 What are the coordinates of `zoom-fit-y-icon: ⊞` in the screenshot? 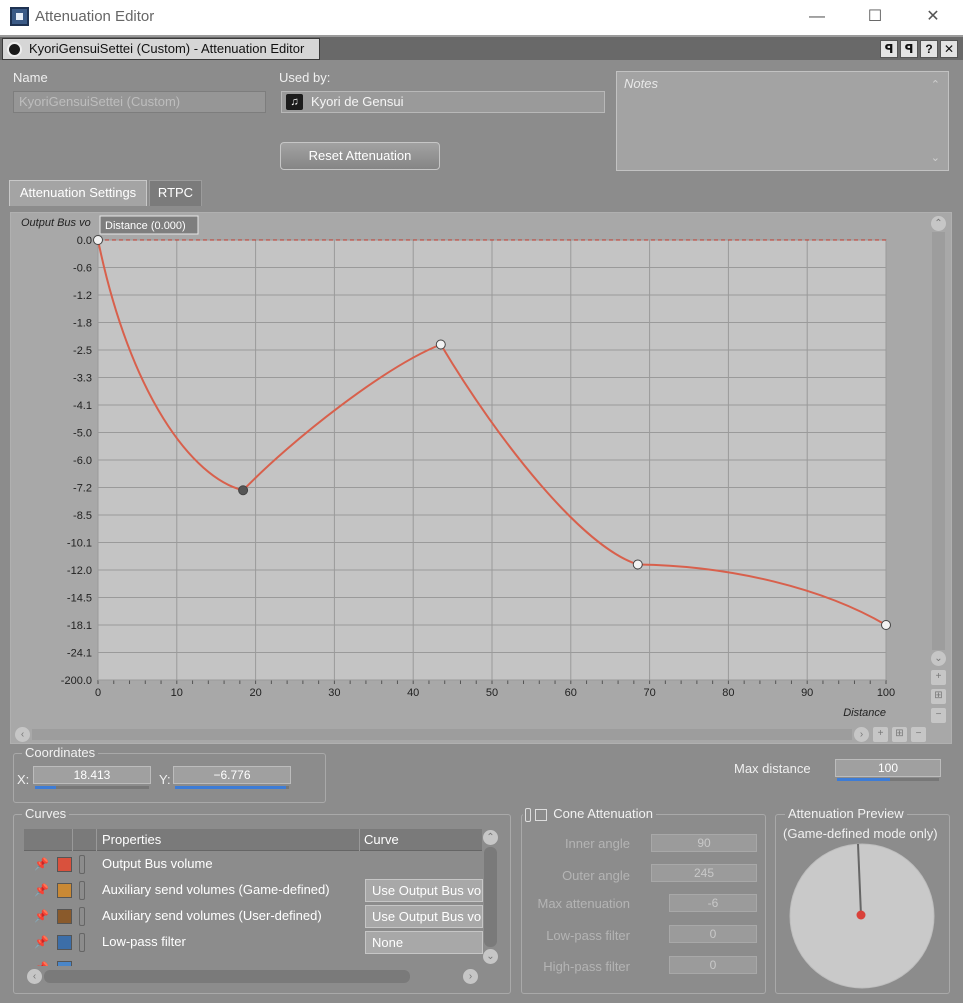 It's located at (938, 696).